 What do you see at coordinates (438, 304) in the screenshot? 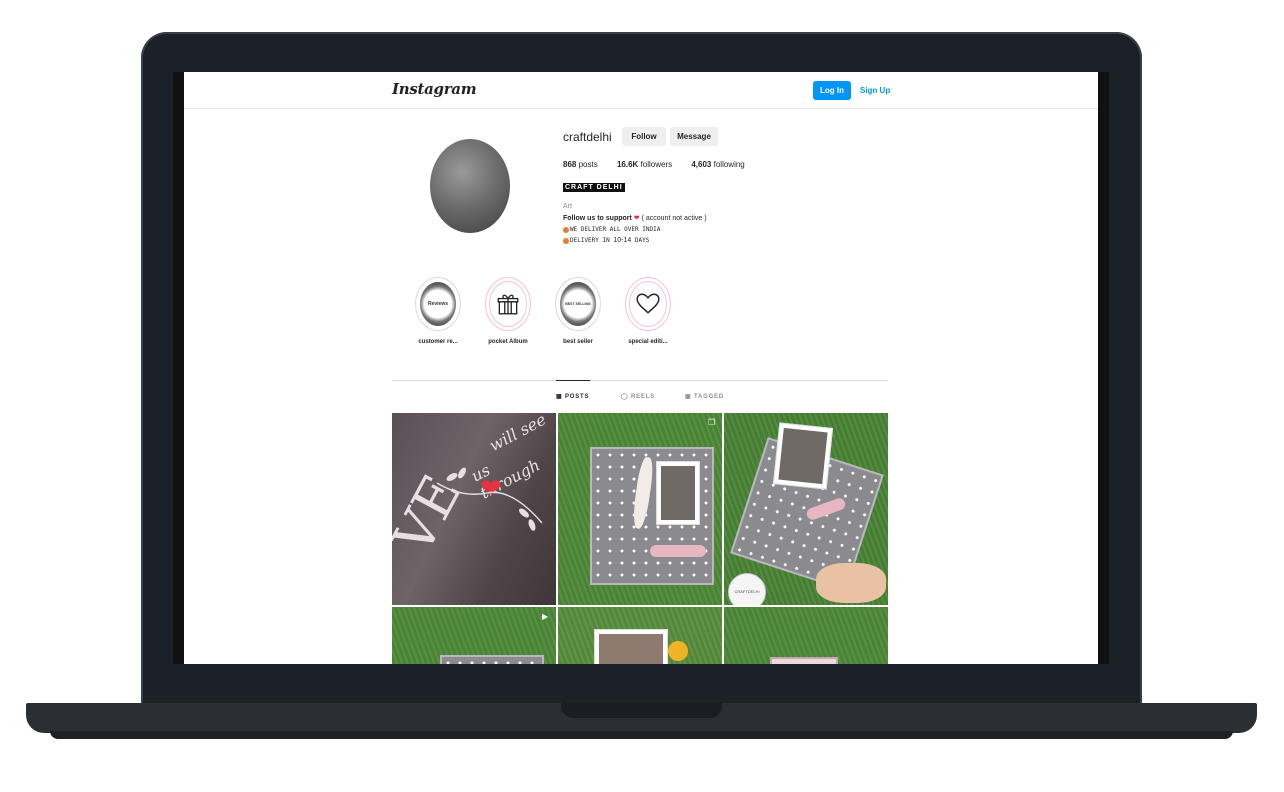
I see `reviews-icon: Reviews` at bounding box center [438, 304].